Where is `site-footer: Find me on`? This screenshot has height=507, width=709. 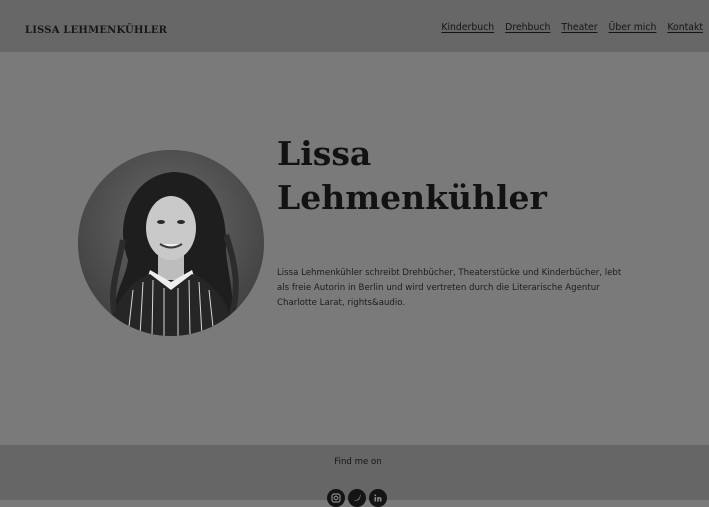 site-footer: Find me on is located at coordinates (354, 476).